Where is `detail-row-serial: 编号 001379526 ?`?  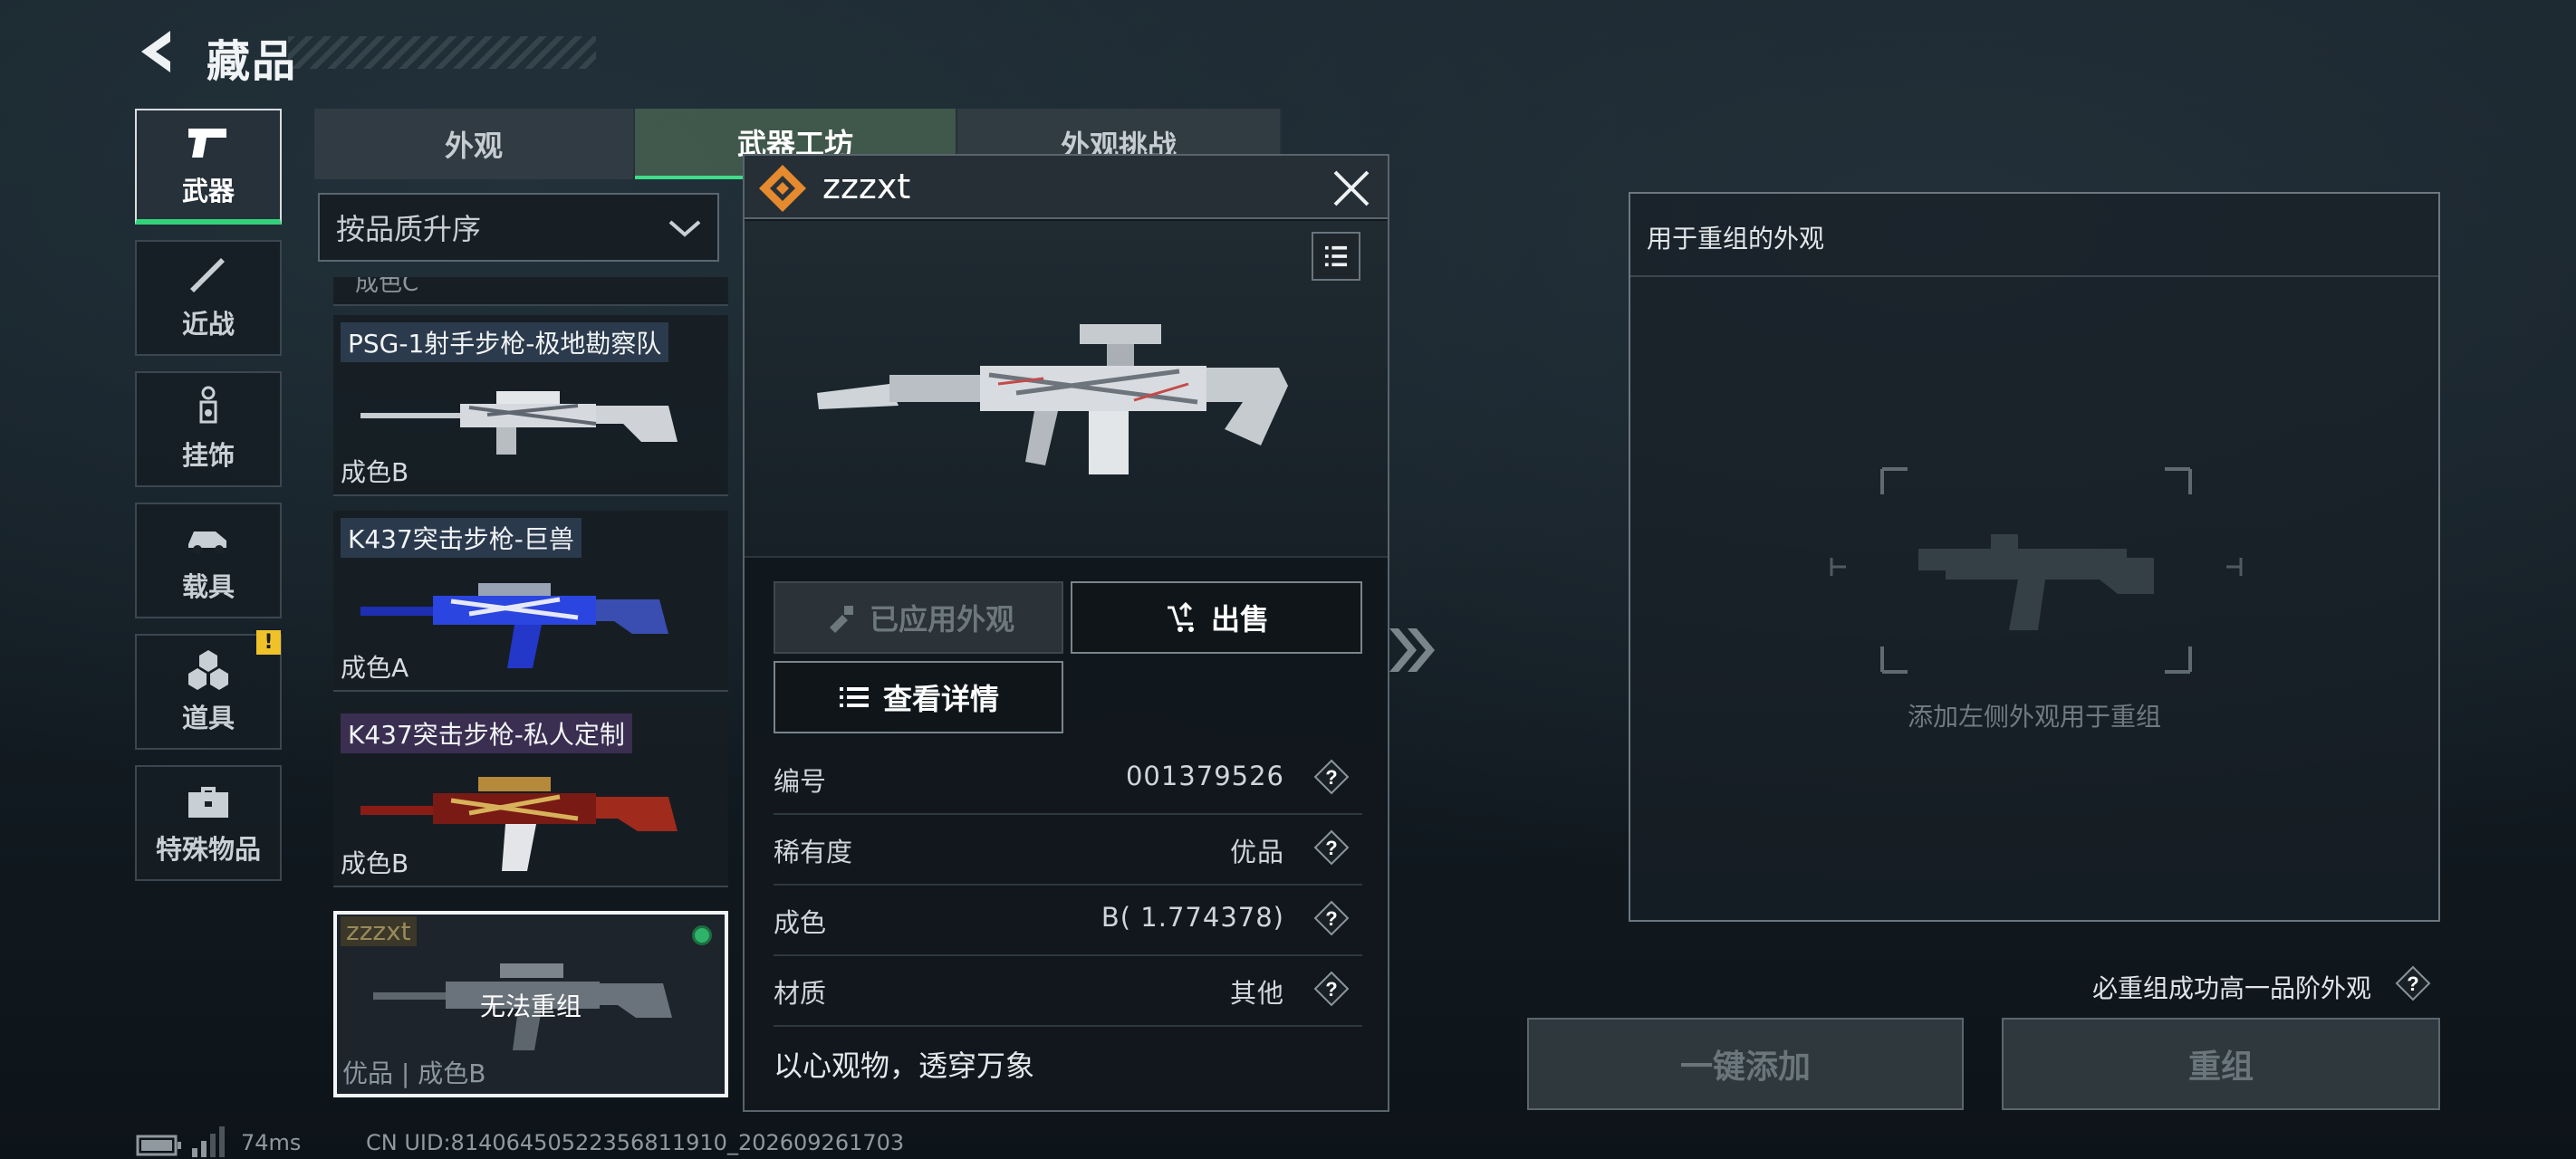 detail-row-serial: 编号 001379526 ? is located at coordinates (1068, 780).